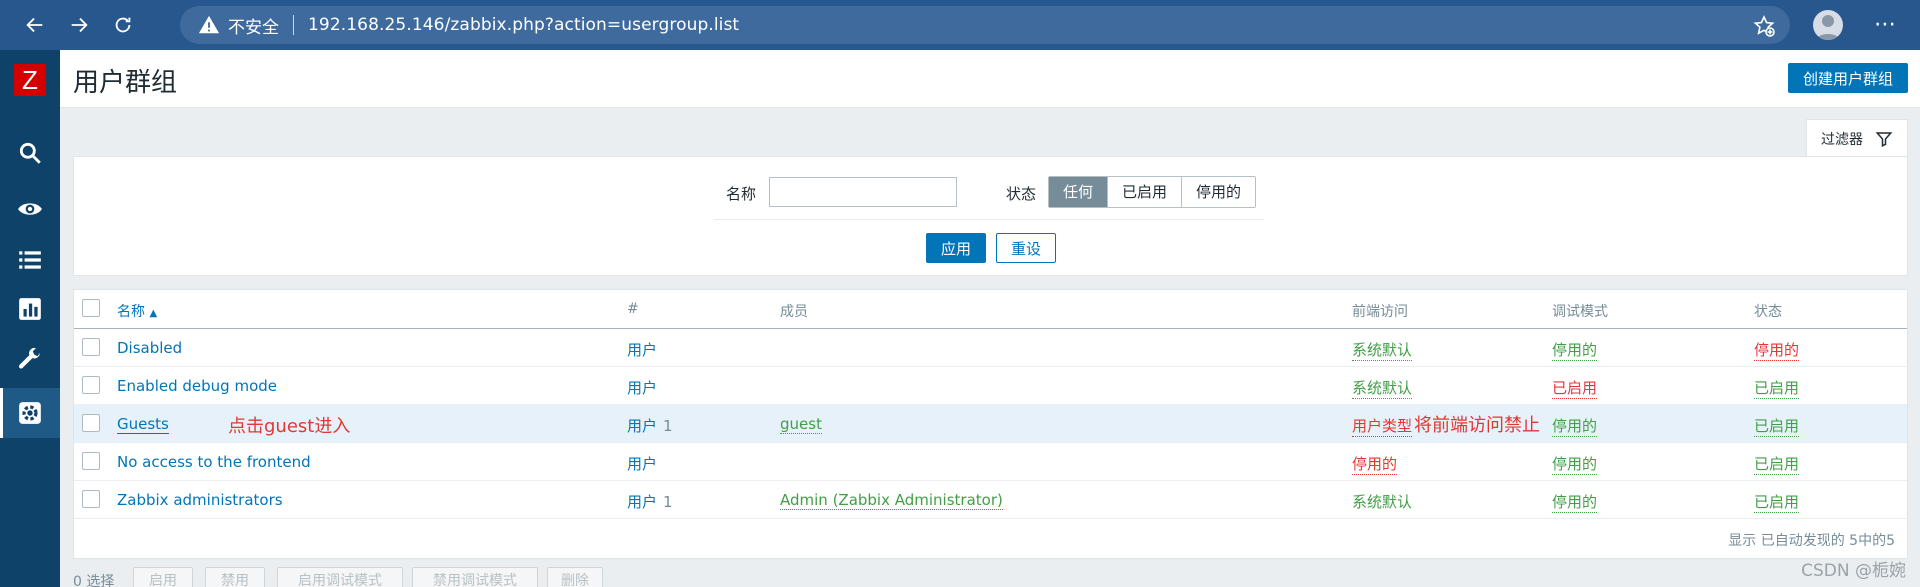  I want to click on filter-tab: 过滤器, so click(1857, 138).